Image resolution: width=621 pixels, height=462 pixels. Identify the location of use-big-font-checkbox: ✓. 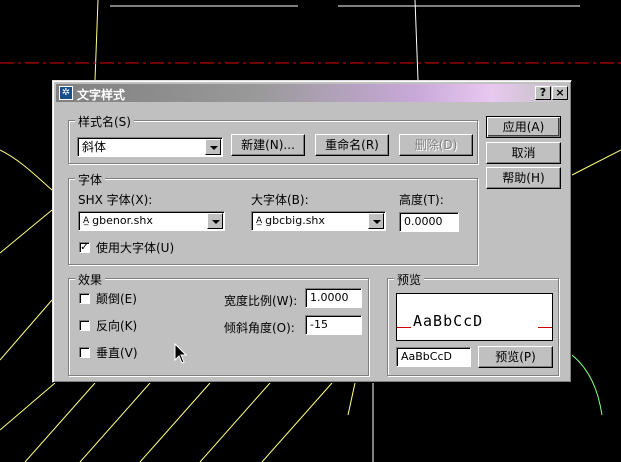
(84, 247).